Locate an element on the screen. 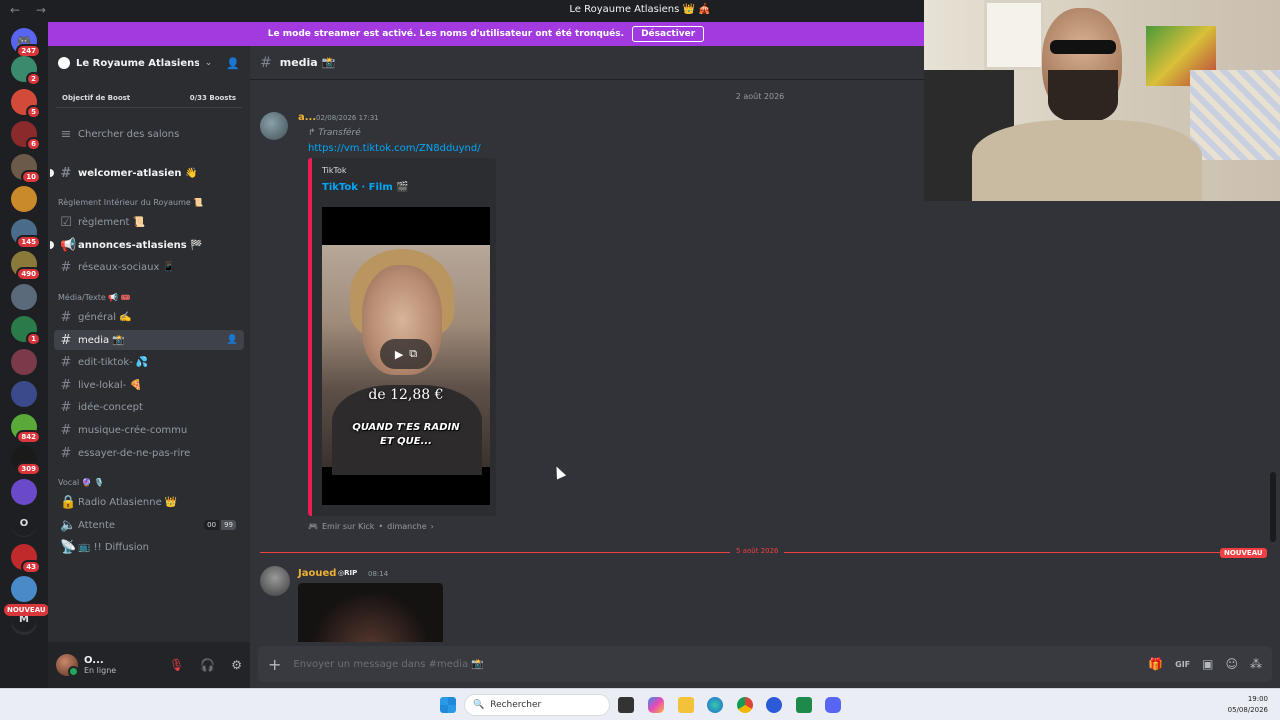 The width and height of the screenshot is (1280, 720). channel-essayer: # essayer-de-ne-pas-rire is located at coordinates (149, 453).